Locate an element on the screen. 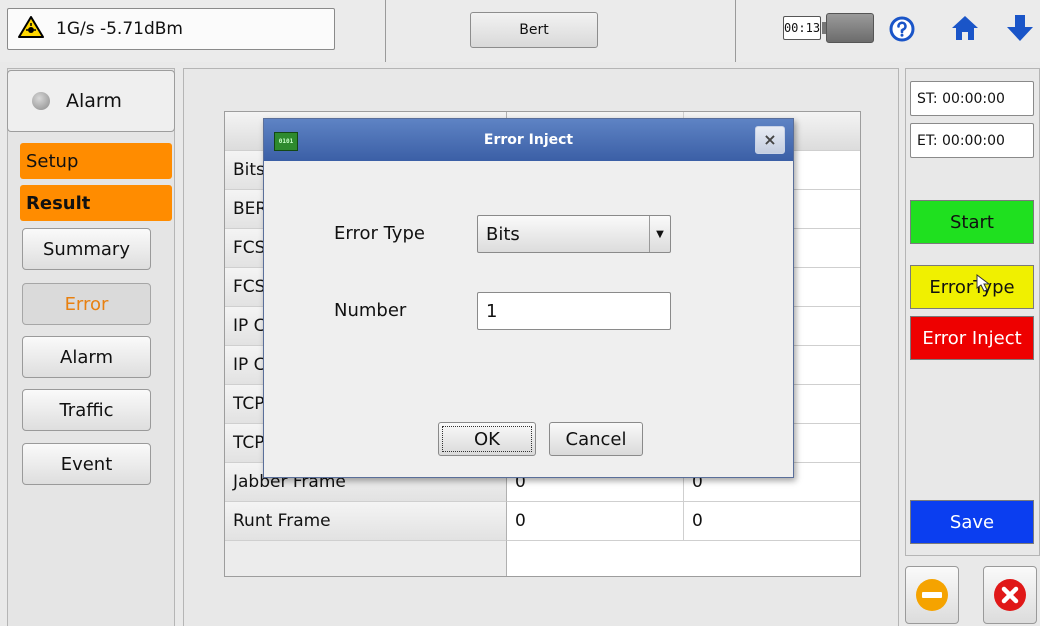 This screenshot has width=1040, height=626. error-type-button: ErrorType is located at coordinates (972, 287).